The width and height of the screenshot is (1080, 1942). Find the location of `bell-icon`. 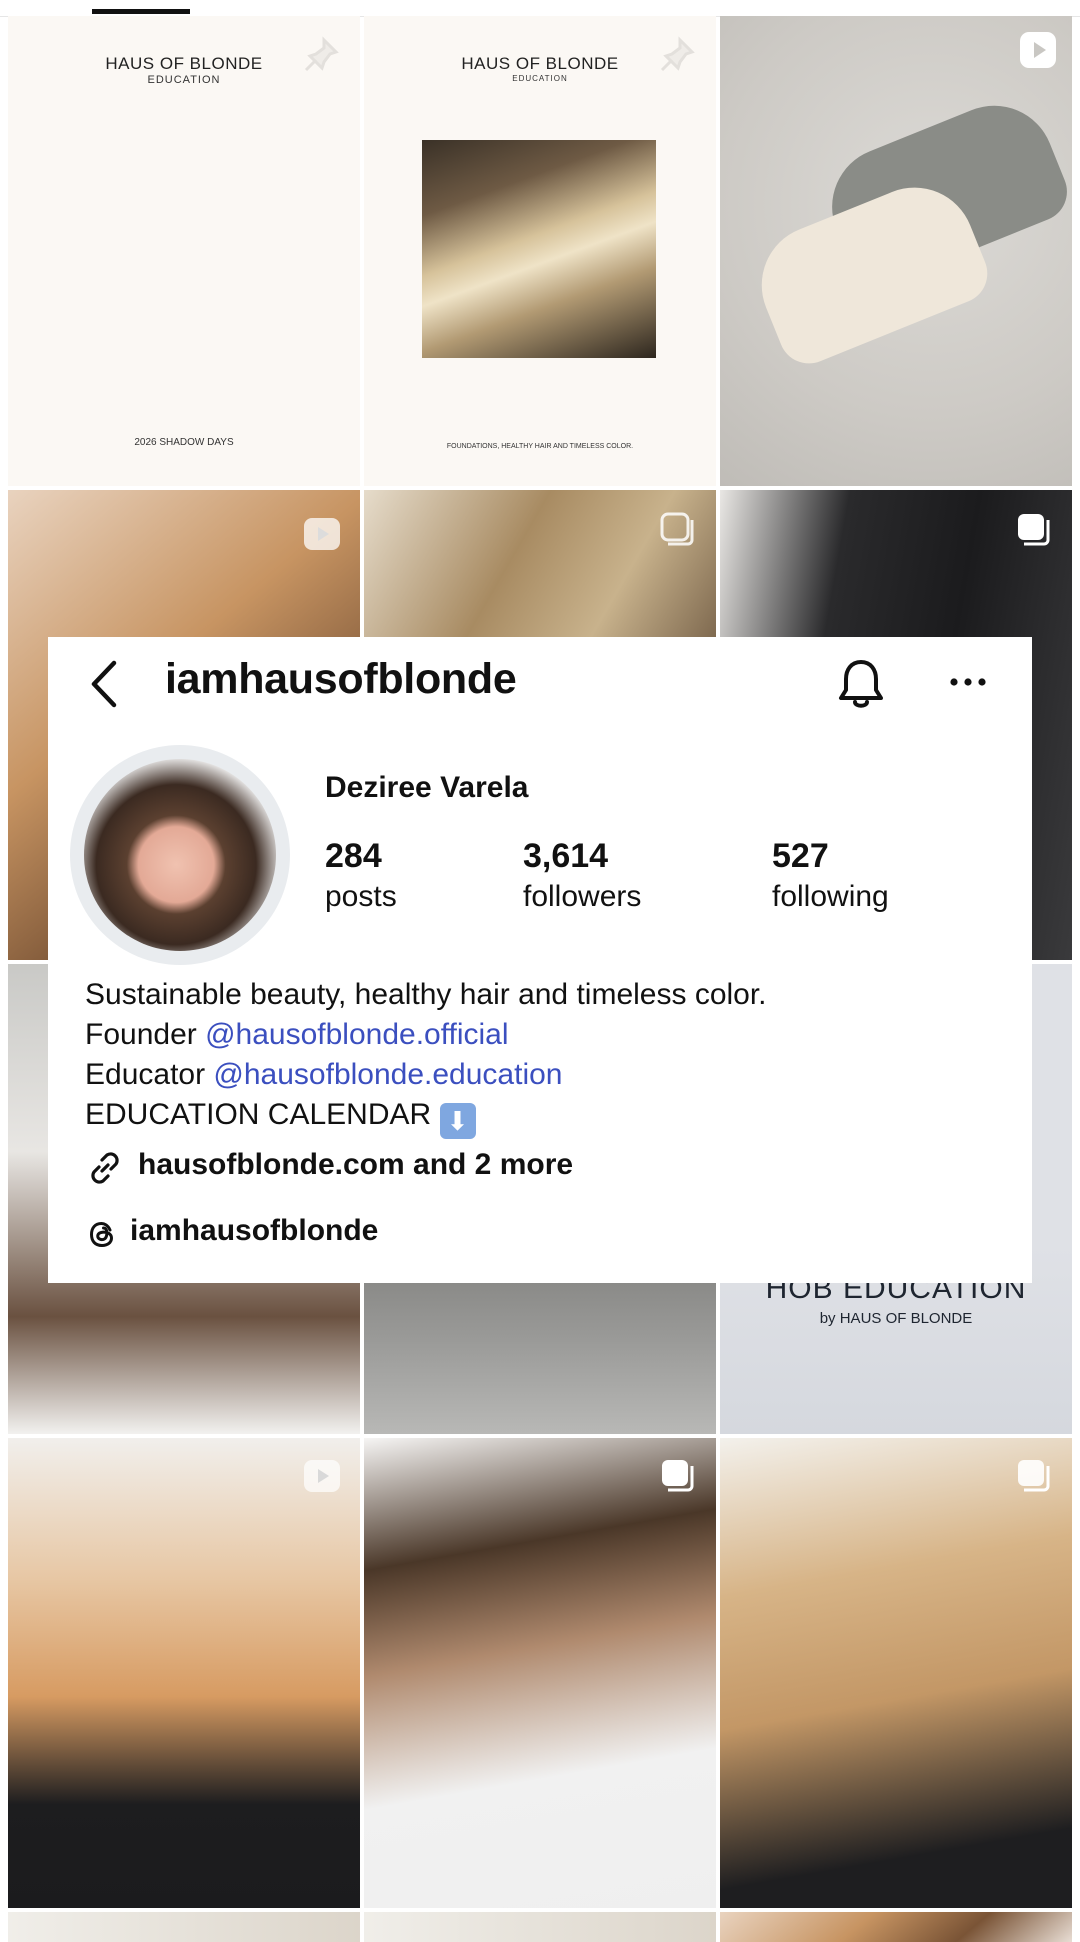

bell-icon is located at coordinates (861, 684).